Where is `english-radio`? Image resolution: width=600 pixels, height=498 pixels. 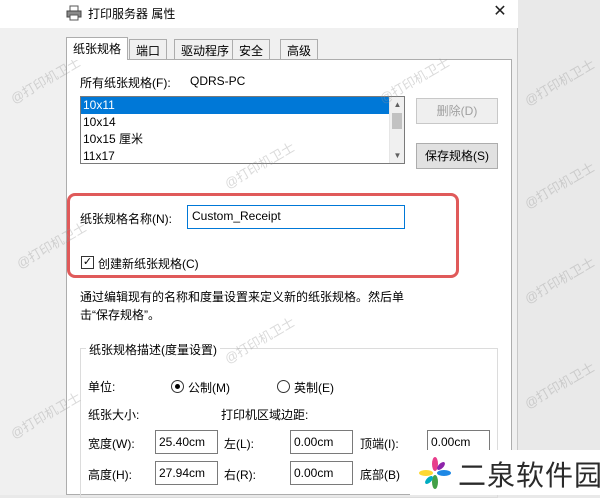 english-radio is located at coordinates (283, 386).